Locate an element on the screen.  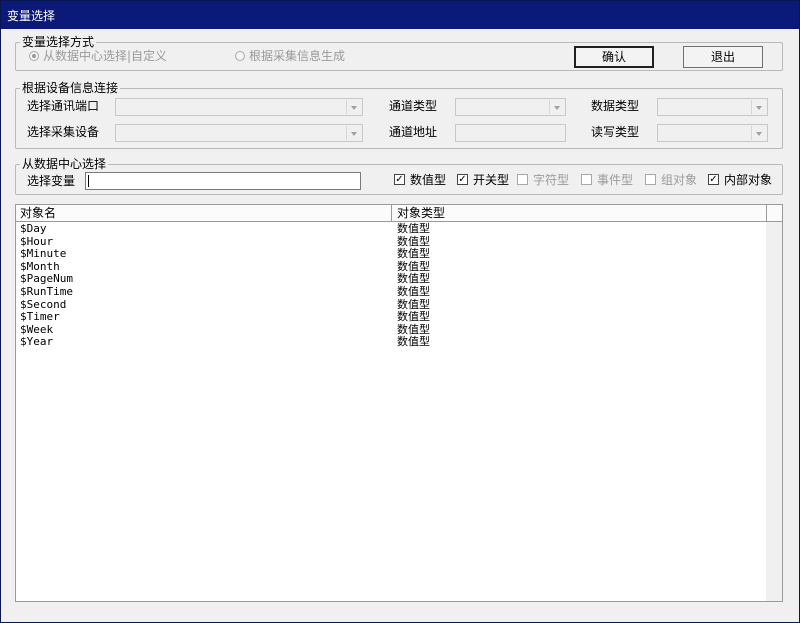
object-name-cell: $RunTime is located at coordinates (46, 291).